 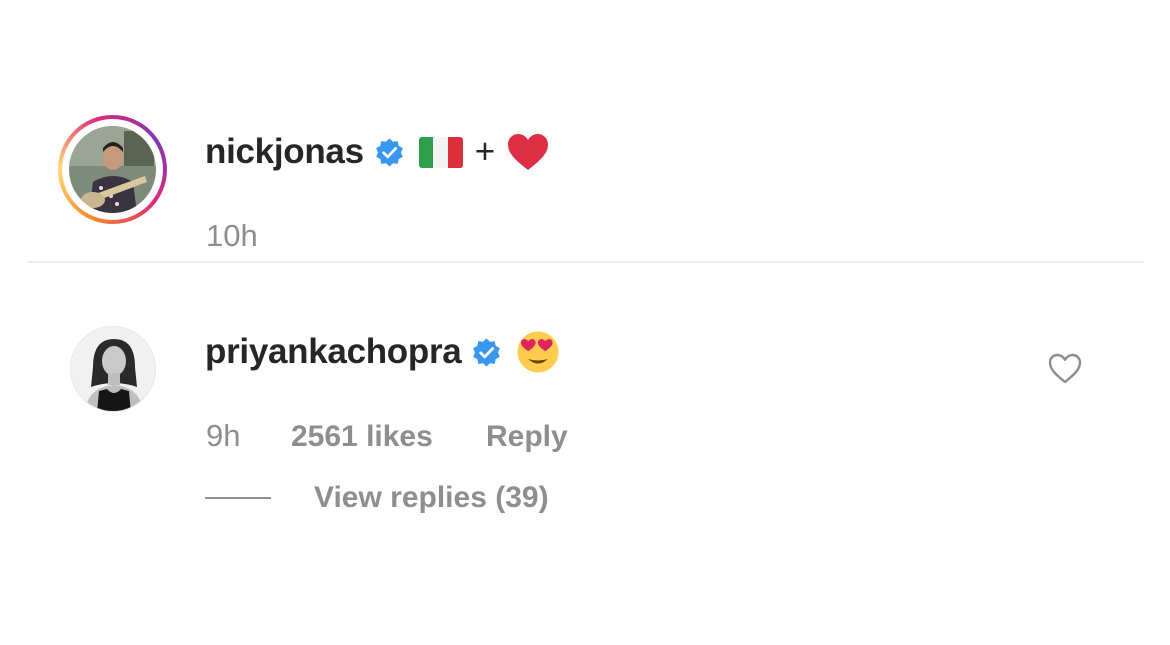 I want to click on avatar-priyankachopra, so click(x=113, y=369).